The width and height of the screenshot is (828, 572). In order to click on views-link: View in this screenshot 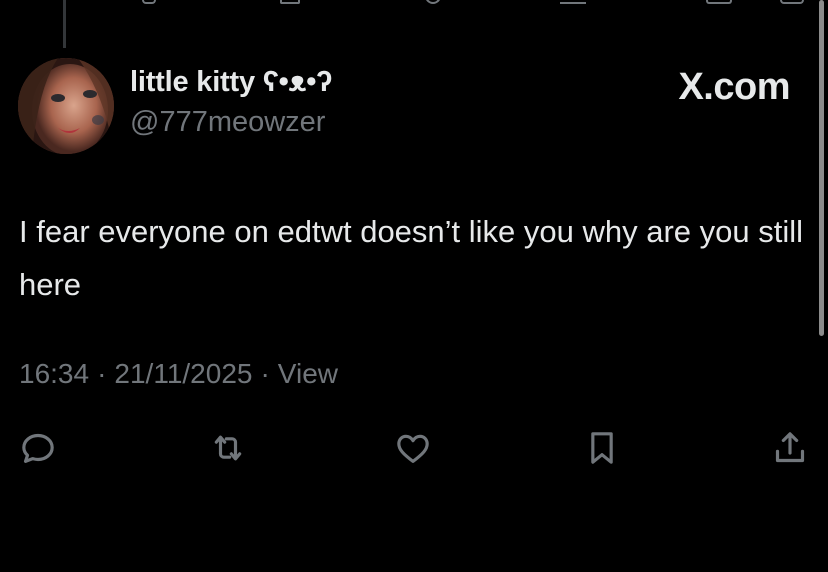, I will do `click(308, 374)`.